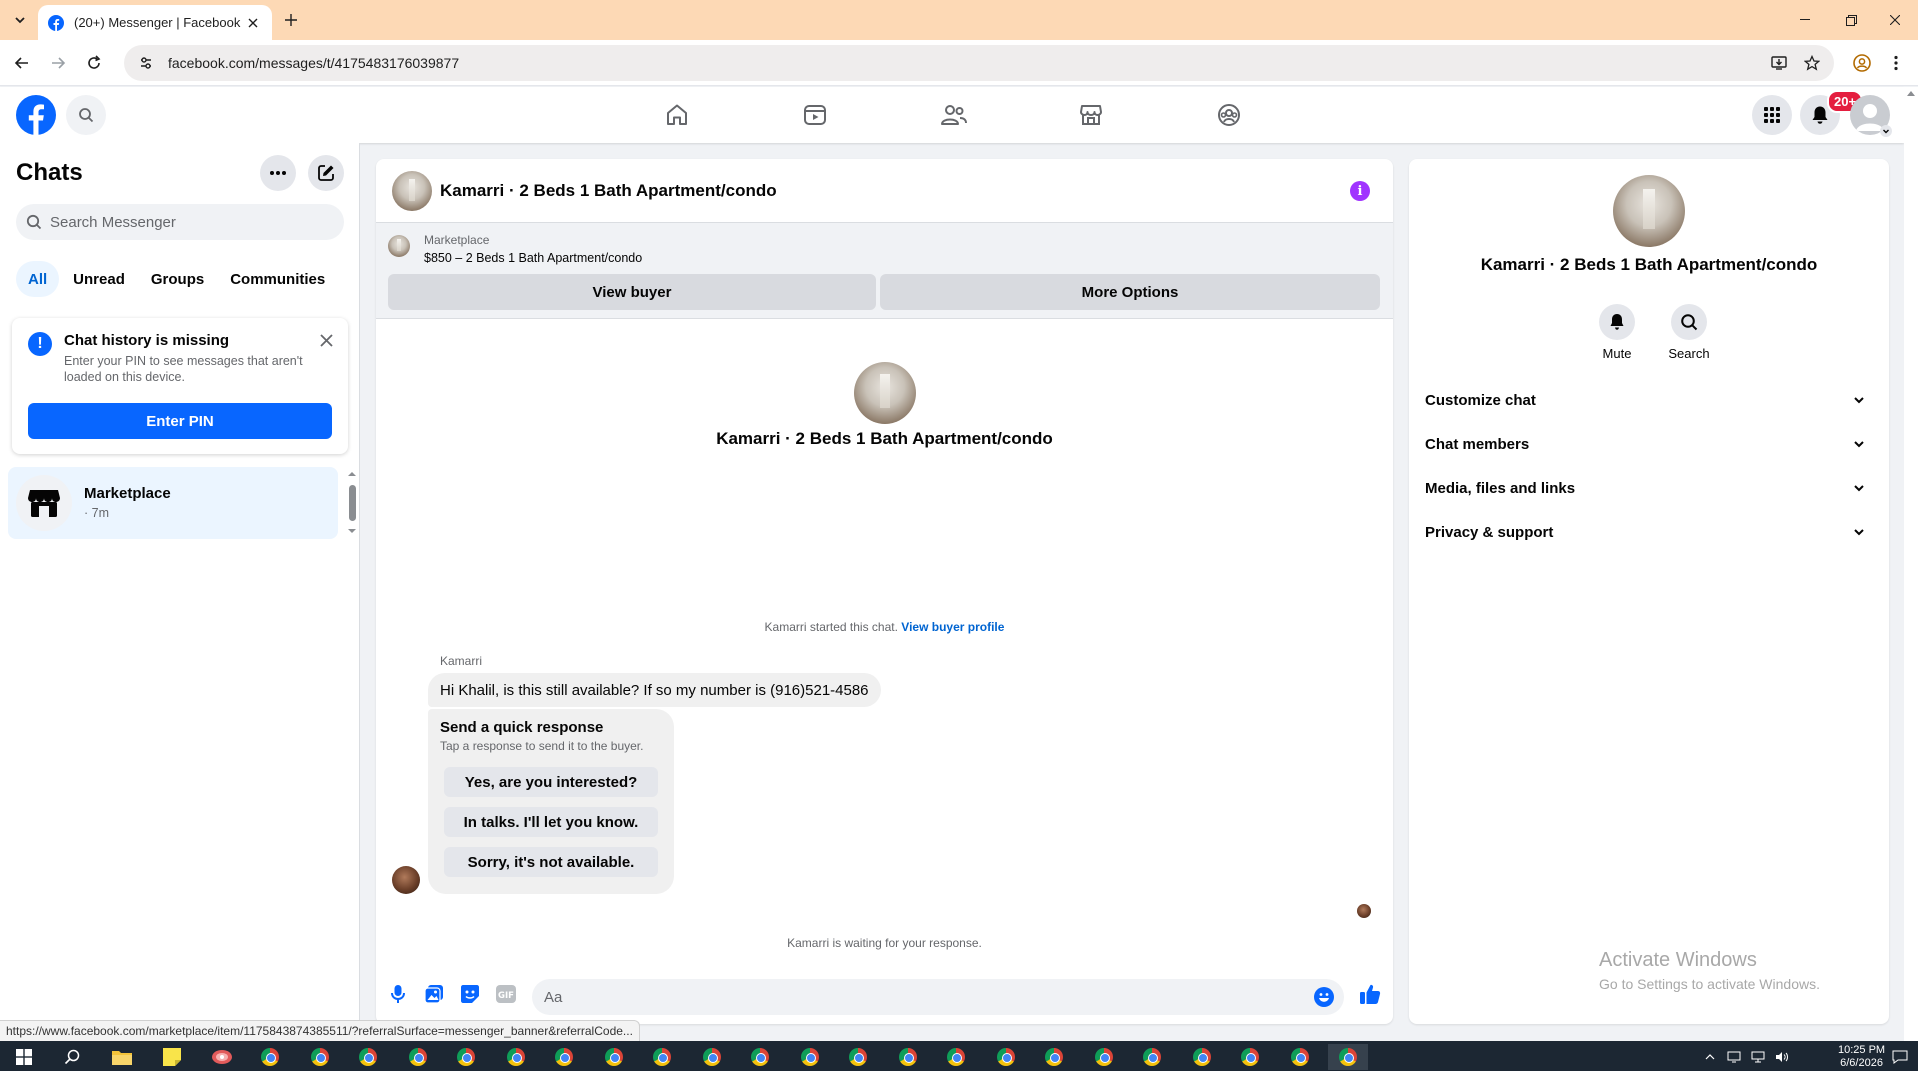 The width and height of the screenshot is (1918, 1071). Describe the element at coordinates (1649, 211) in the screenshot. I see `info-panel-avatar` at that location.